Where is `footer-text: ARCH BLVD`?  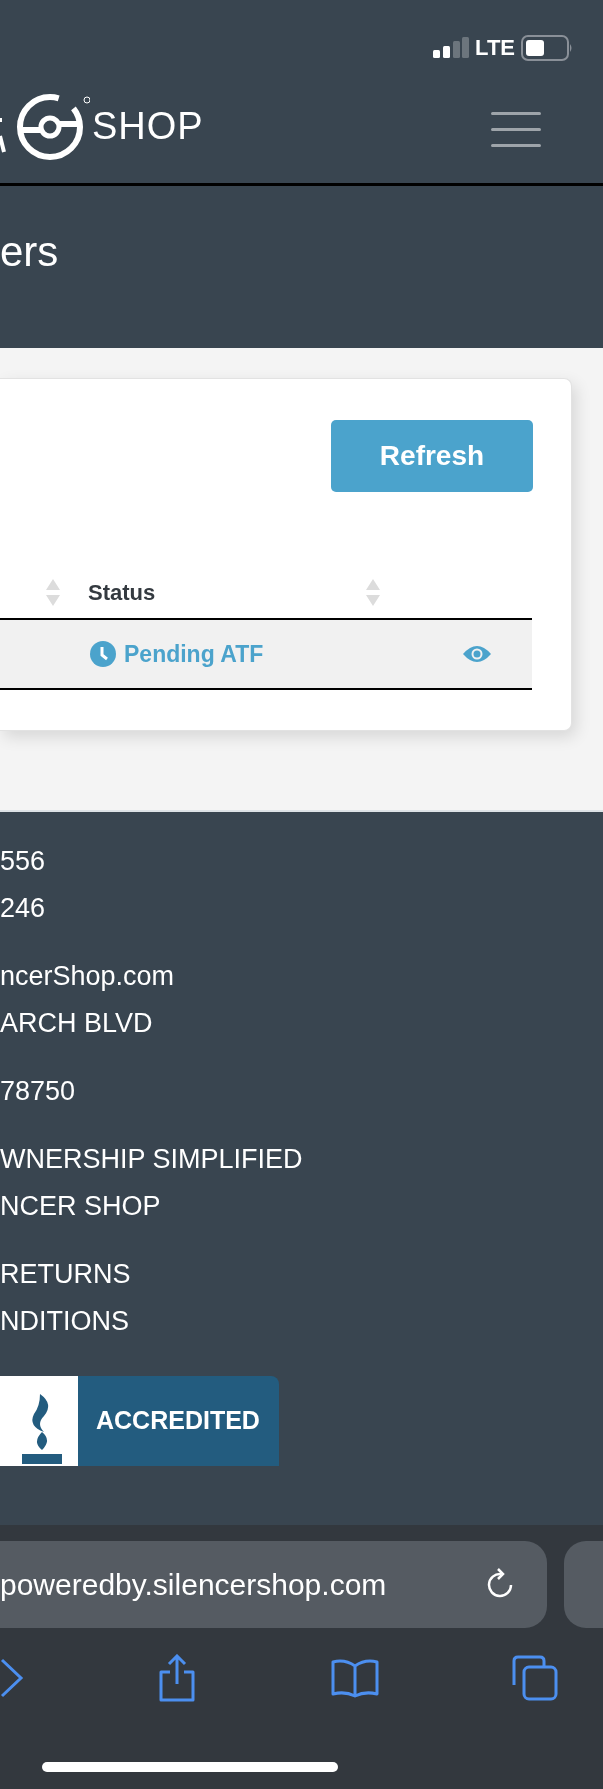
footer-text: ARCH BLVD is located at coordinates (77, 1023).